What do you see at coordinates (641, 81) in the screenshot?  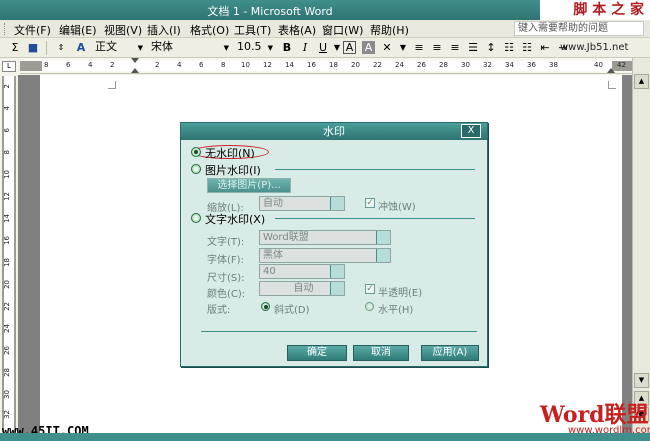 I see `scroll-up-icon: ▲` at bounding box center [641, 81].